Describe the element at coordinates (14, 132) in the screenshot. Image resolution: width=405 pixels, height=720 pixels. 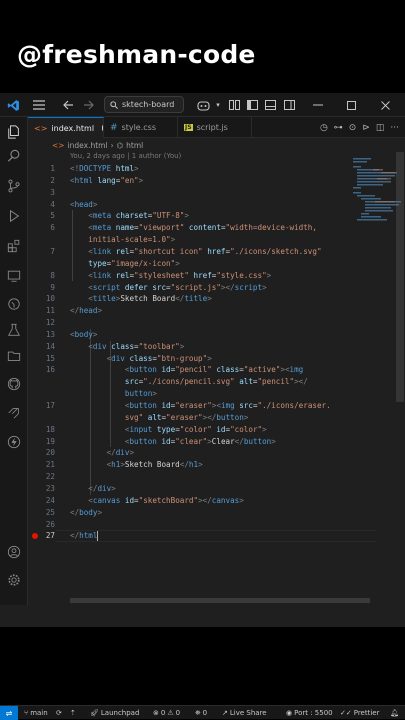
I see `explorer-icon` at that location.